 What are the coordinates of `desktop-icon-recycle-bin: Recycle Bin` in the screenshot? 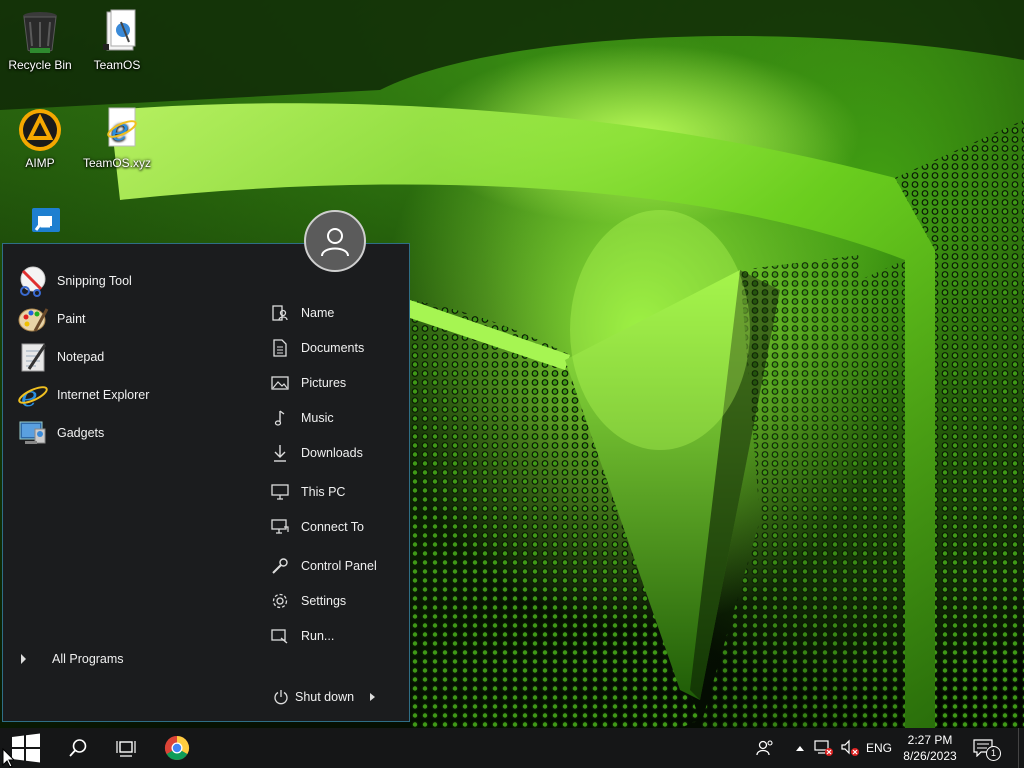 It's located at (40, 40).